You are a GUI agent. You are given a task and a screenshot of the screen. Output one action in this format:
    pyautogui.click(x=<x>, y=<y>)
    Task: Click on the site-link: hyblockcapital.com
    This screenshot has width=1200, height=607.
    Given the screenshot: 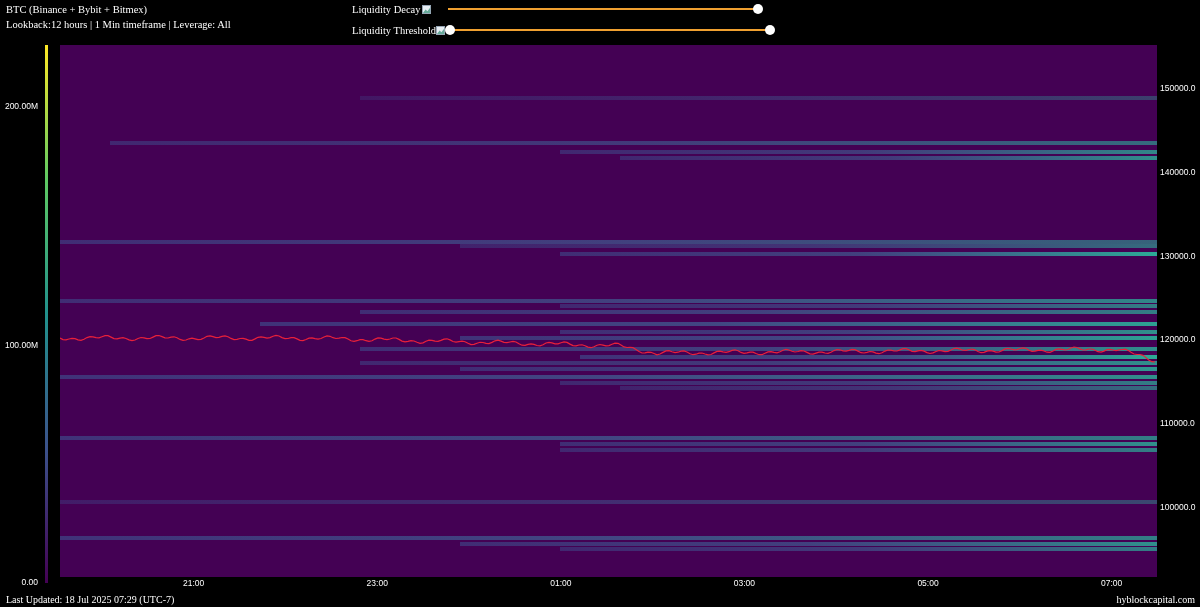 What is the action you would take?
    pyautogui.click(x=1155, y=599)
    